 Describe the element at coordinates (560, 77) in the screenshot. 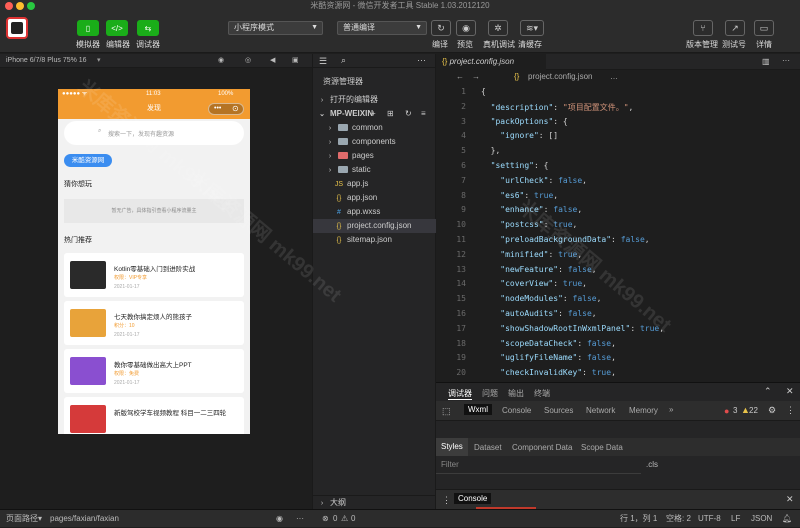

I see `breadcrumb-file: project.config.json` at that location.